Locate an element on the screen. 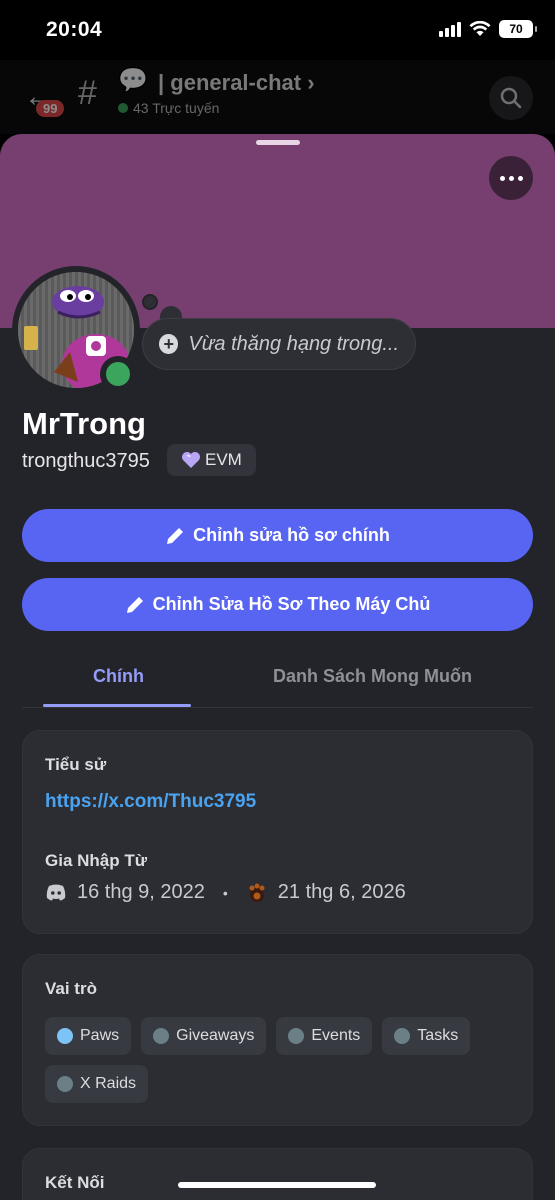  thought-bubble-dot is located at coordinates (150, 302).